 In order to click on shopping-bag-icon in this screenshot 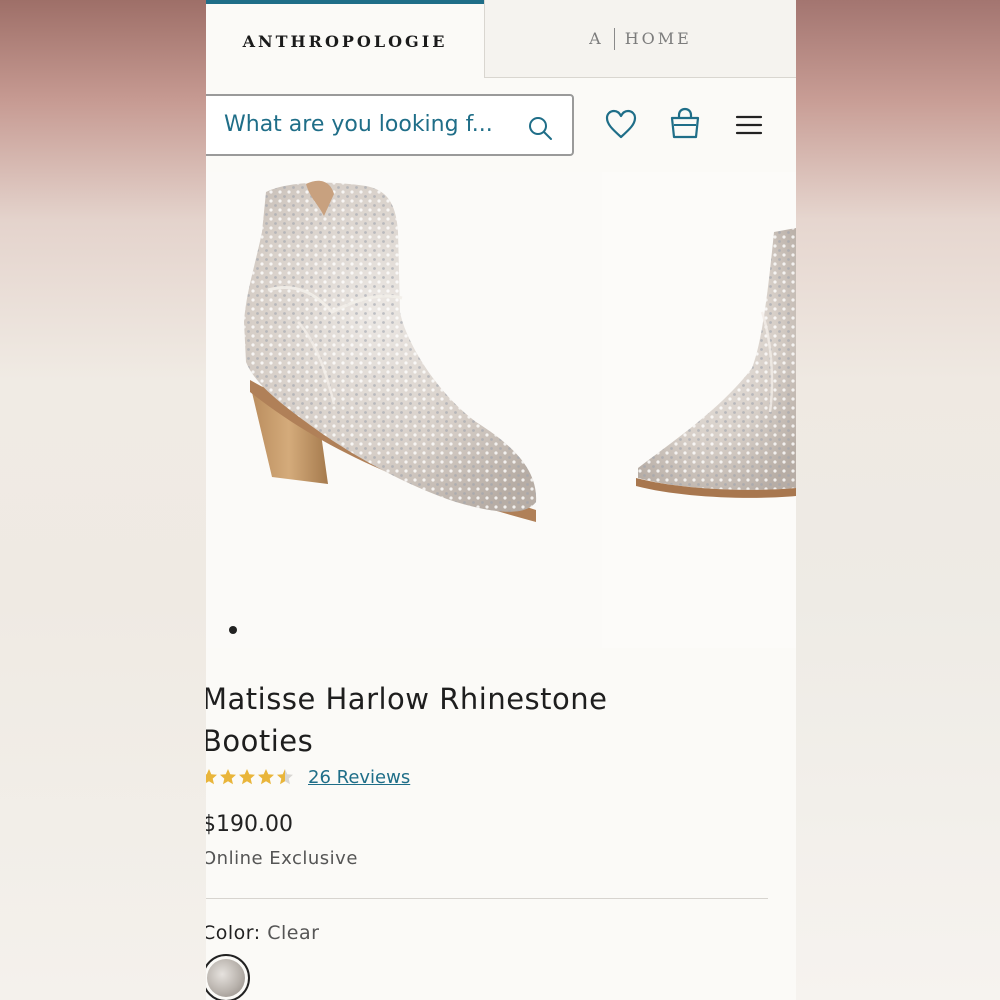, I will do `click(685, 123)`.